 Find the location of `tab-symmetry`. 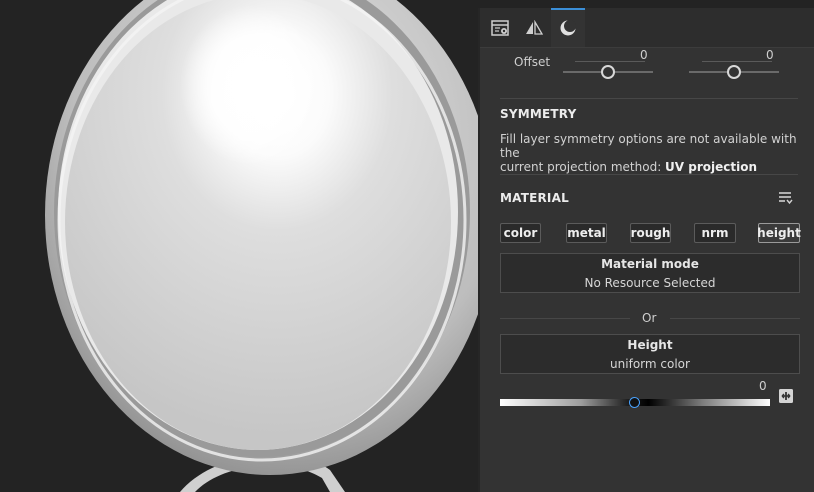

tab-symmetry is located at coordinates (534, 27).